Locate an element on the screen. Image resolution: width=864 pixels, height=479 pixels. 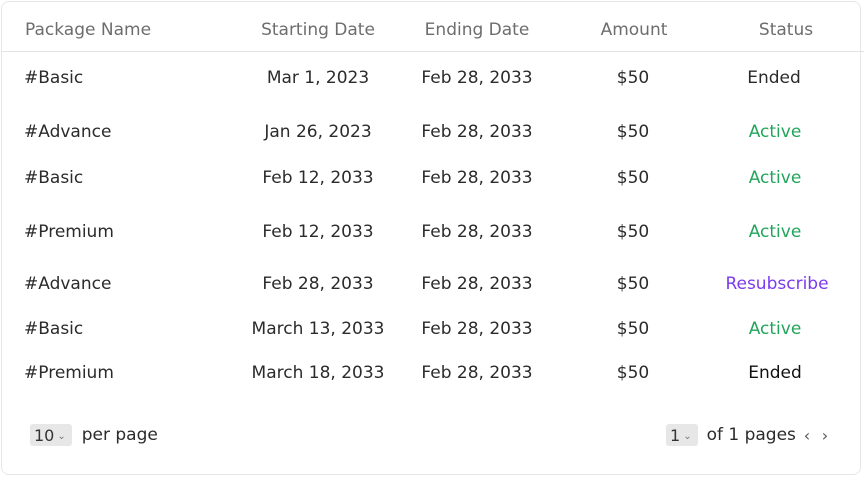
header-starting-date: Starting Date is located at coordinates (318, 30).